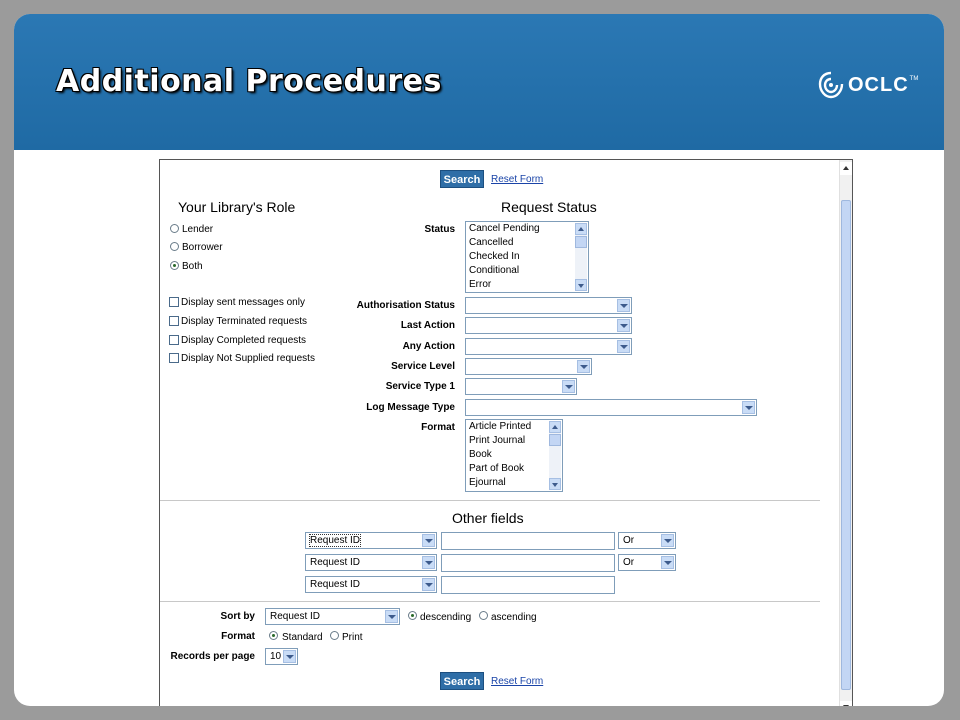  Describe the element at coordinates (514, 427) in the screenshot. I see `format-option: Article Printed` at that location.